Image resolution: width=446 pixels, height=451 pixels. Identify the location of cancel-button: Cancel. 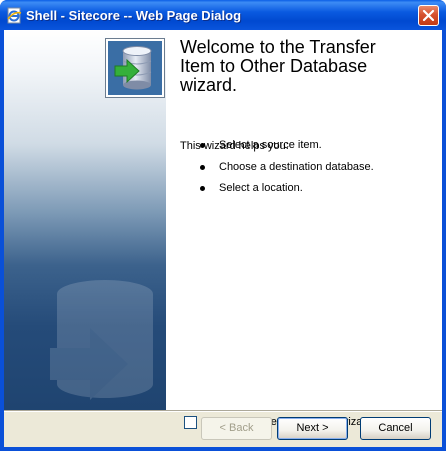
(395, 428).